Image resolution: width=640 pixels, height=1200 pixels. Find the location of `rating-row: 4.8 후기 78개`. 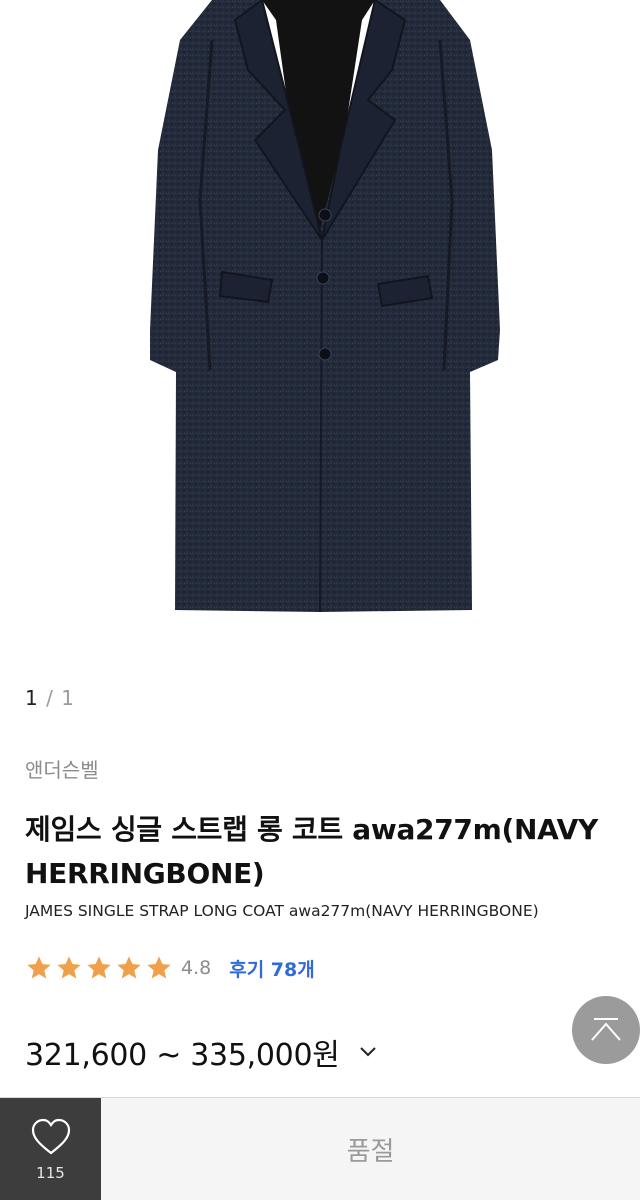

rating-row: 4.8 후기 78개 is located at coordinates (170, 968).